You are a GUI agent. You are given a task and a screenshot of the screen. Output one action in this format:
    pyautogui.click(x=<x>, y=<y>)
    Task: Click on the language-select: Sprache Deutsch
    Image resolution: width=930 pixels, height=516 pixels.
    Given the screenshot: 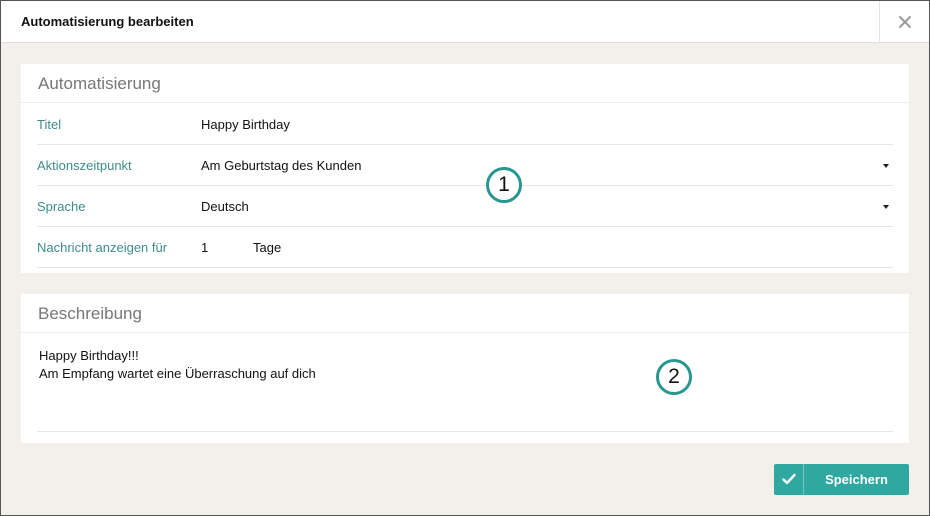 What is the action you would take?
    pyautogui.click(x=465, y=206)
    